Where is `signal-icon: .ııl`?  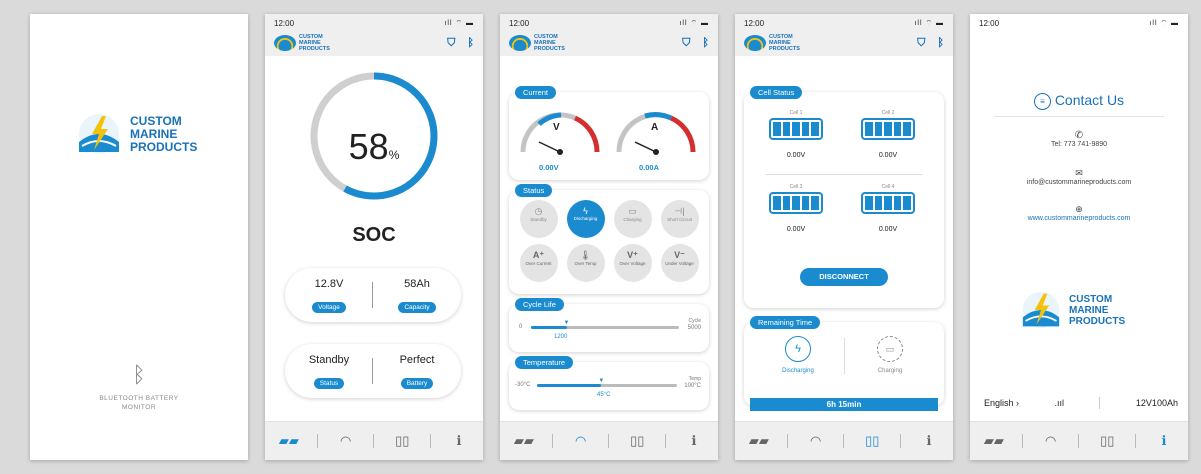 signal-icon: .ııl is located at coordinates (1059, 403).